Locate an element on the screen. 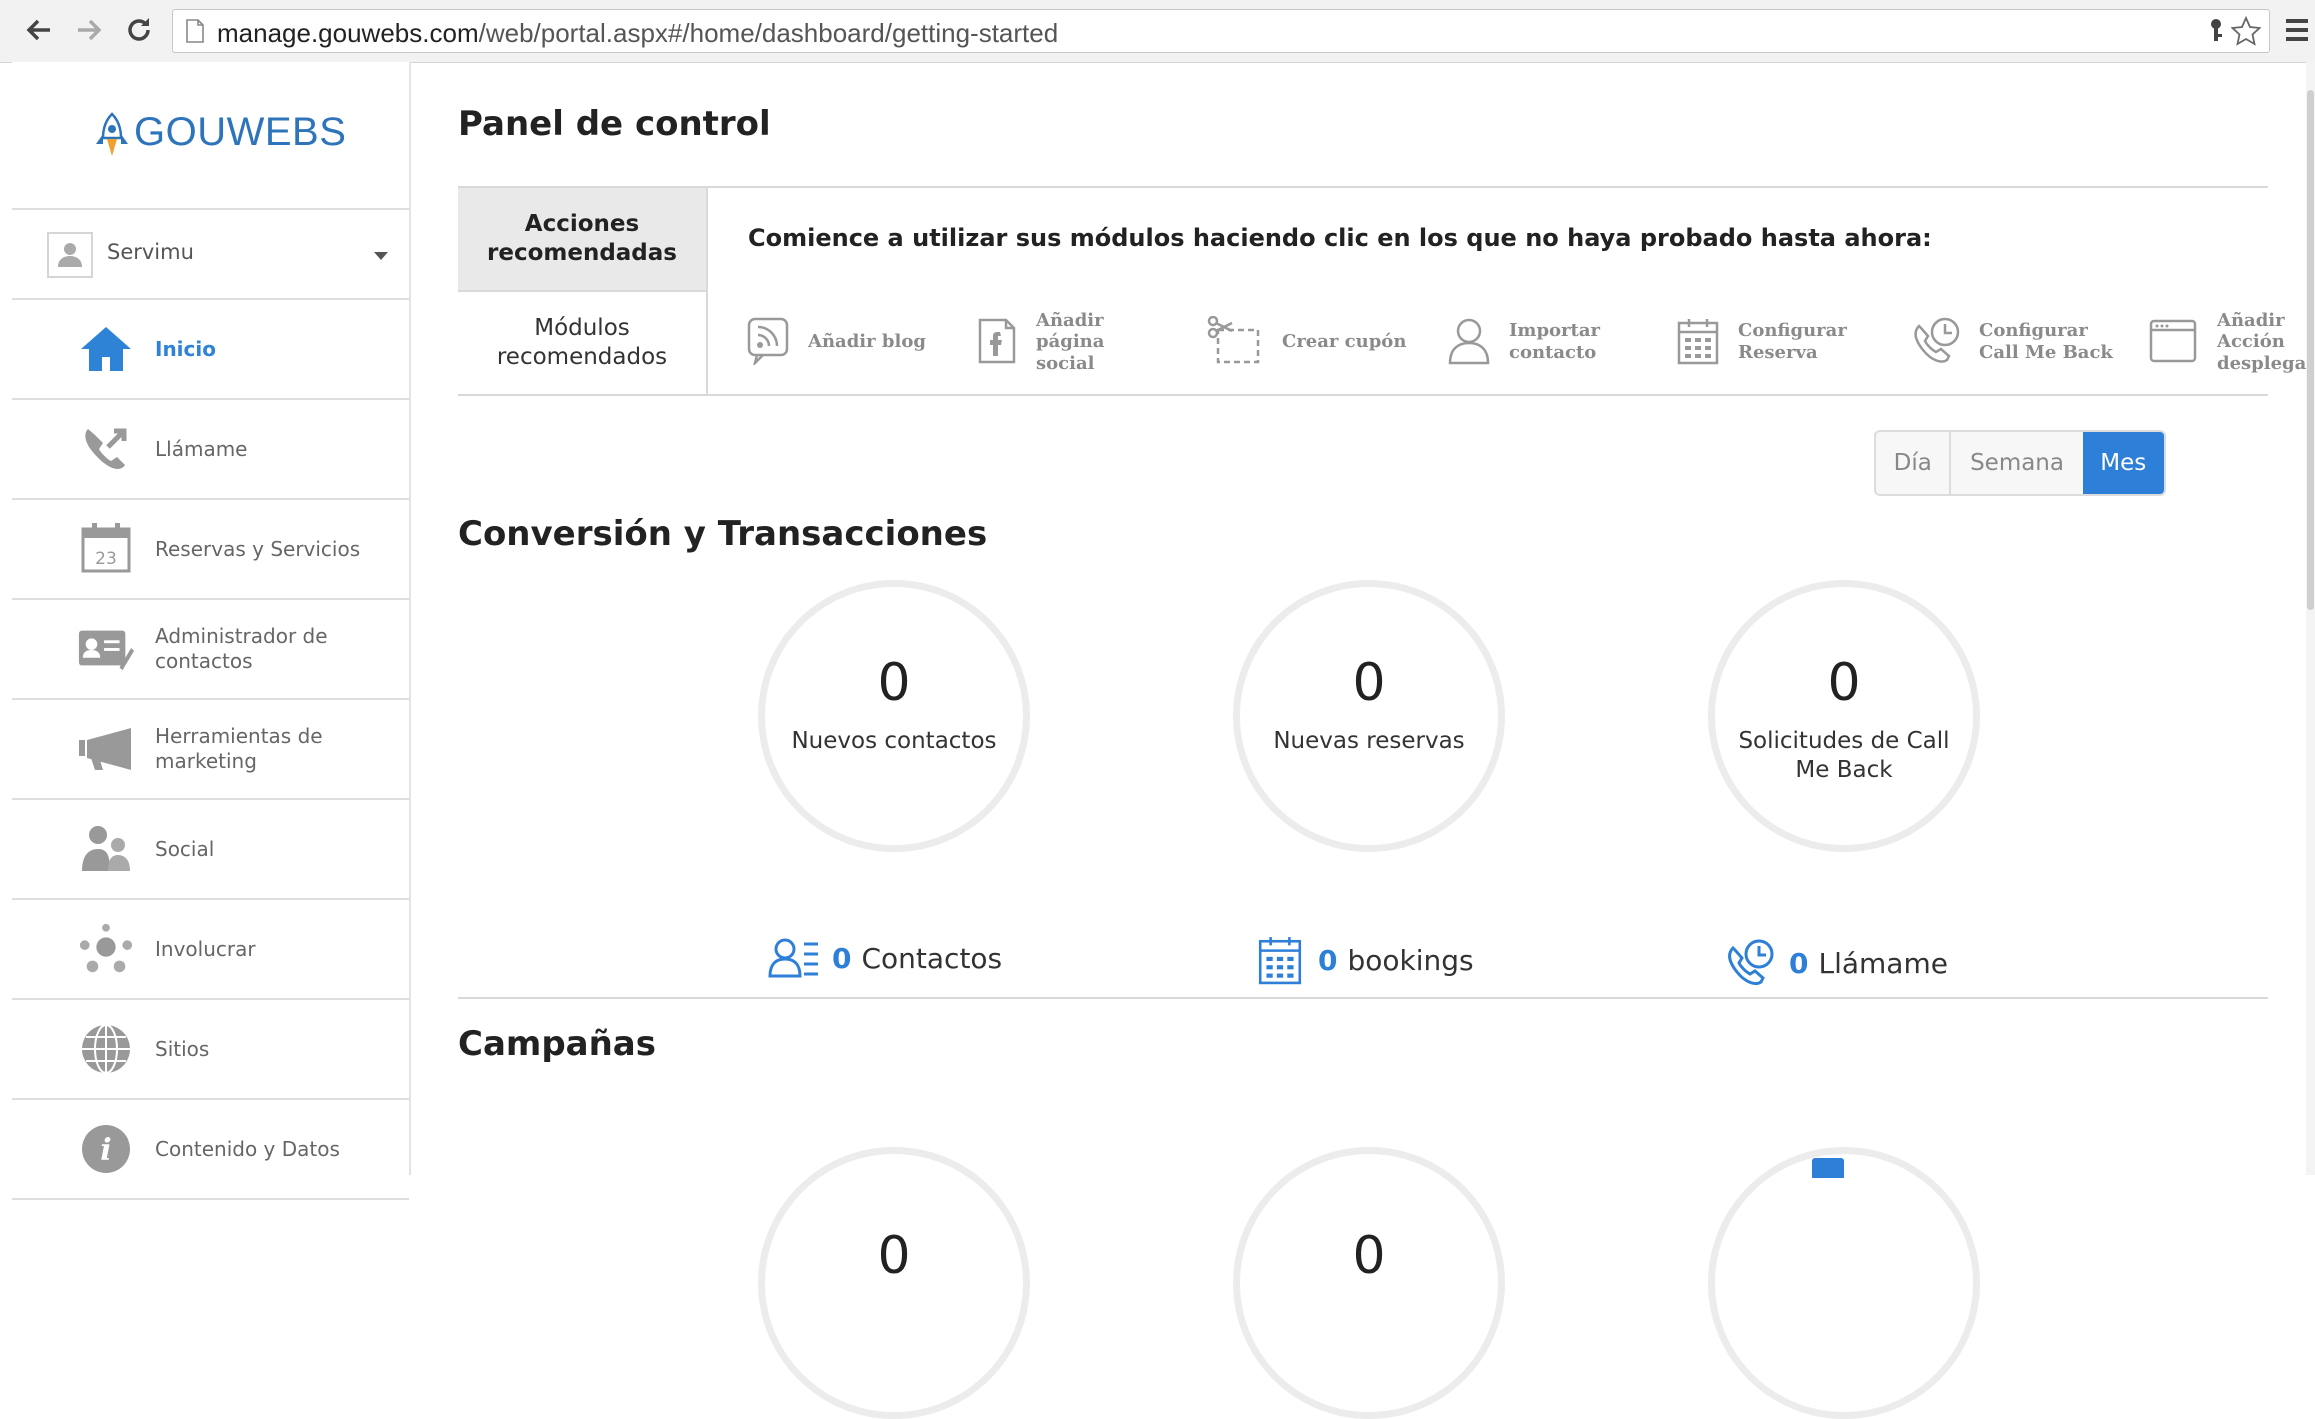  tab-modulos-recomendados: Módulos recomendados is located at coordinates (582, 343).